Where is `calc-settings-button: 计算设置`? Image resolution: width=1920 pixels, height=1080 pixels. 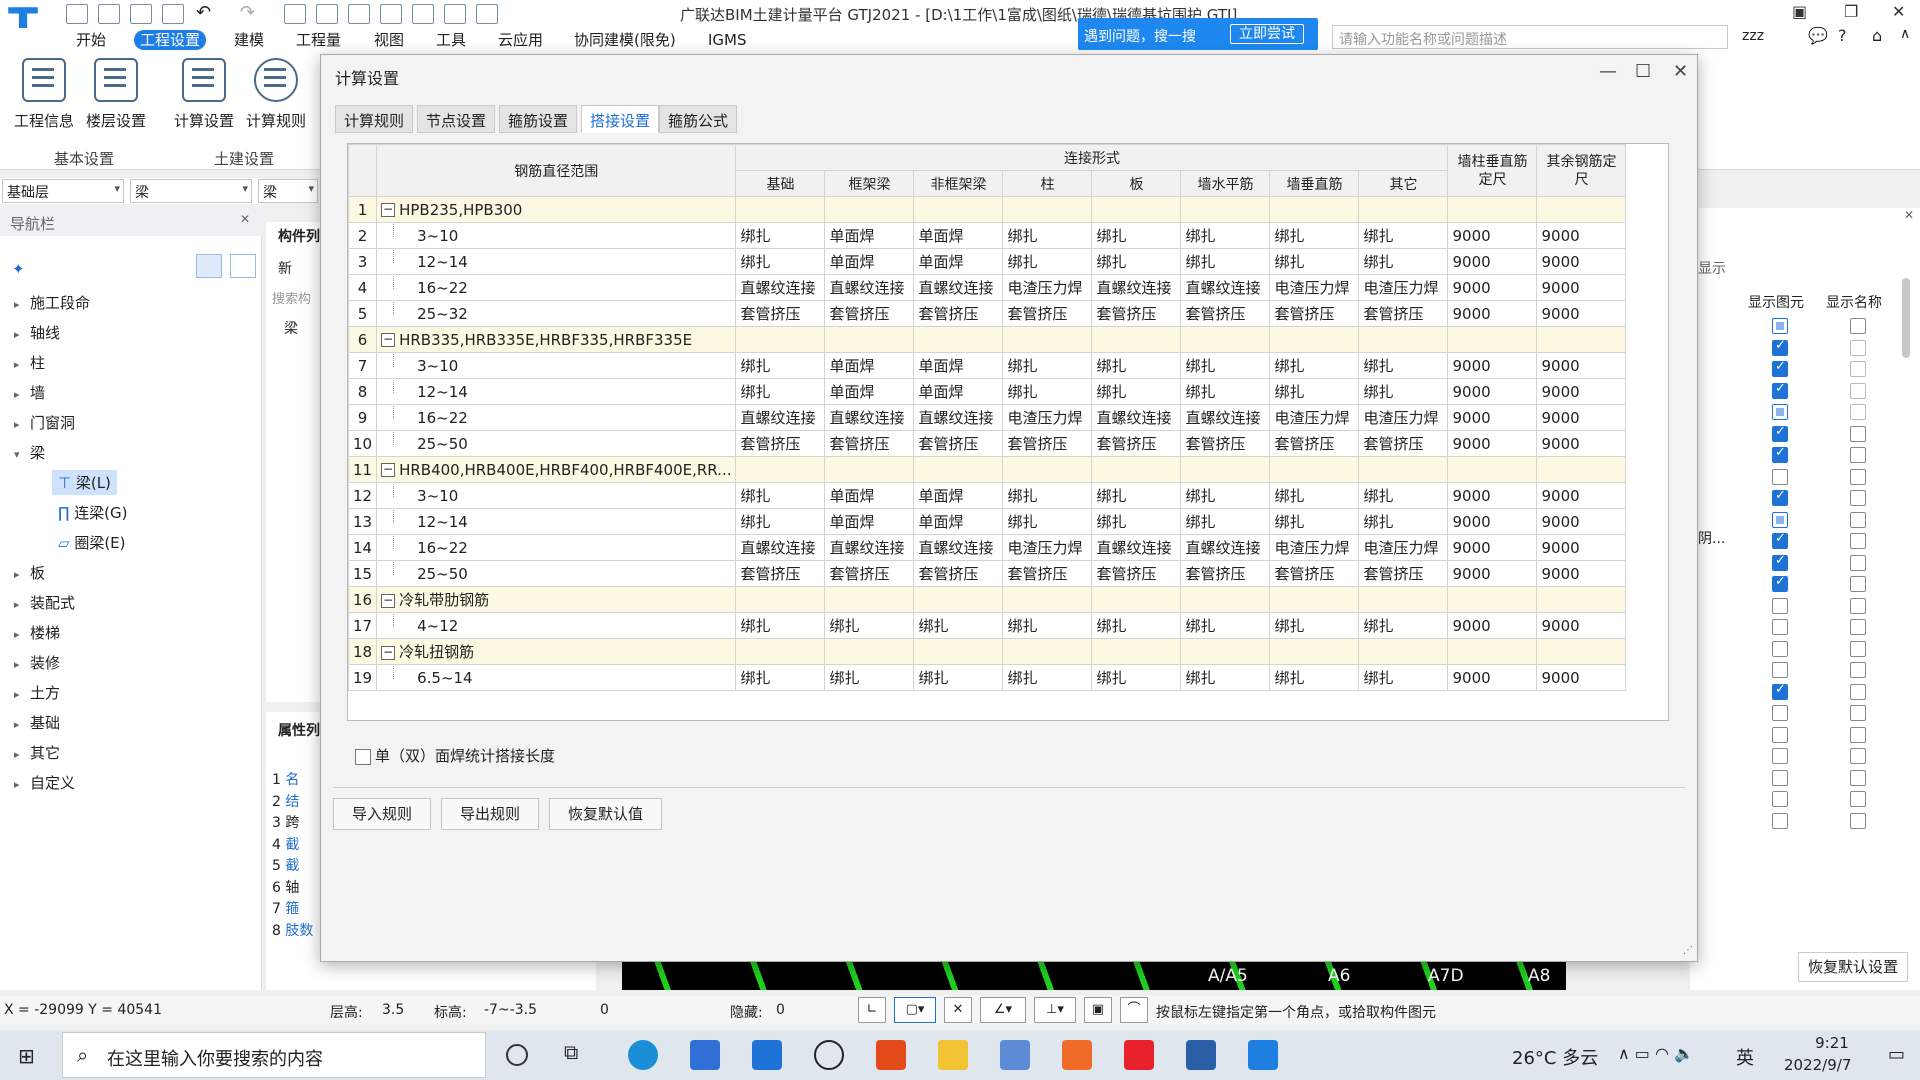
calc-settings-button: 计算设置 is located at coordinates (204, 94).